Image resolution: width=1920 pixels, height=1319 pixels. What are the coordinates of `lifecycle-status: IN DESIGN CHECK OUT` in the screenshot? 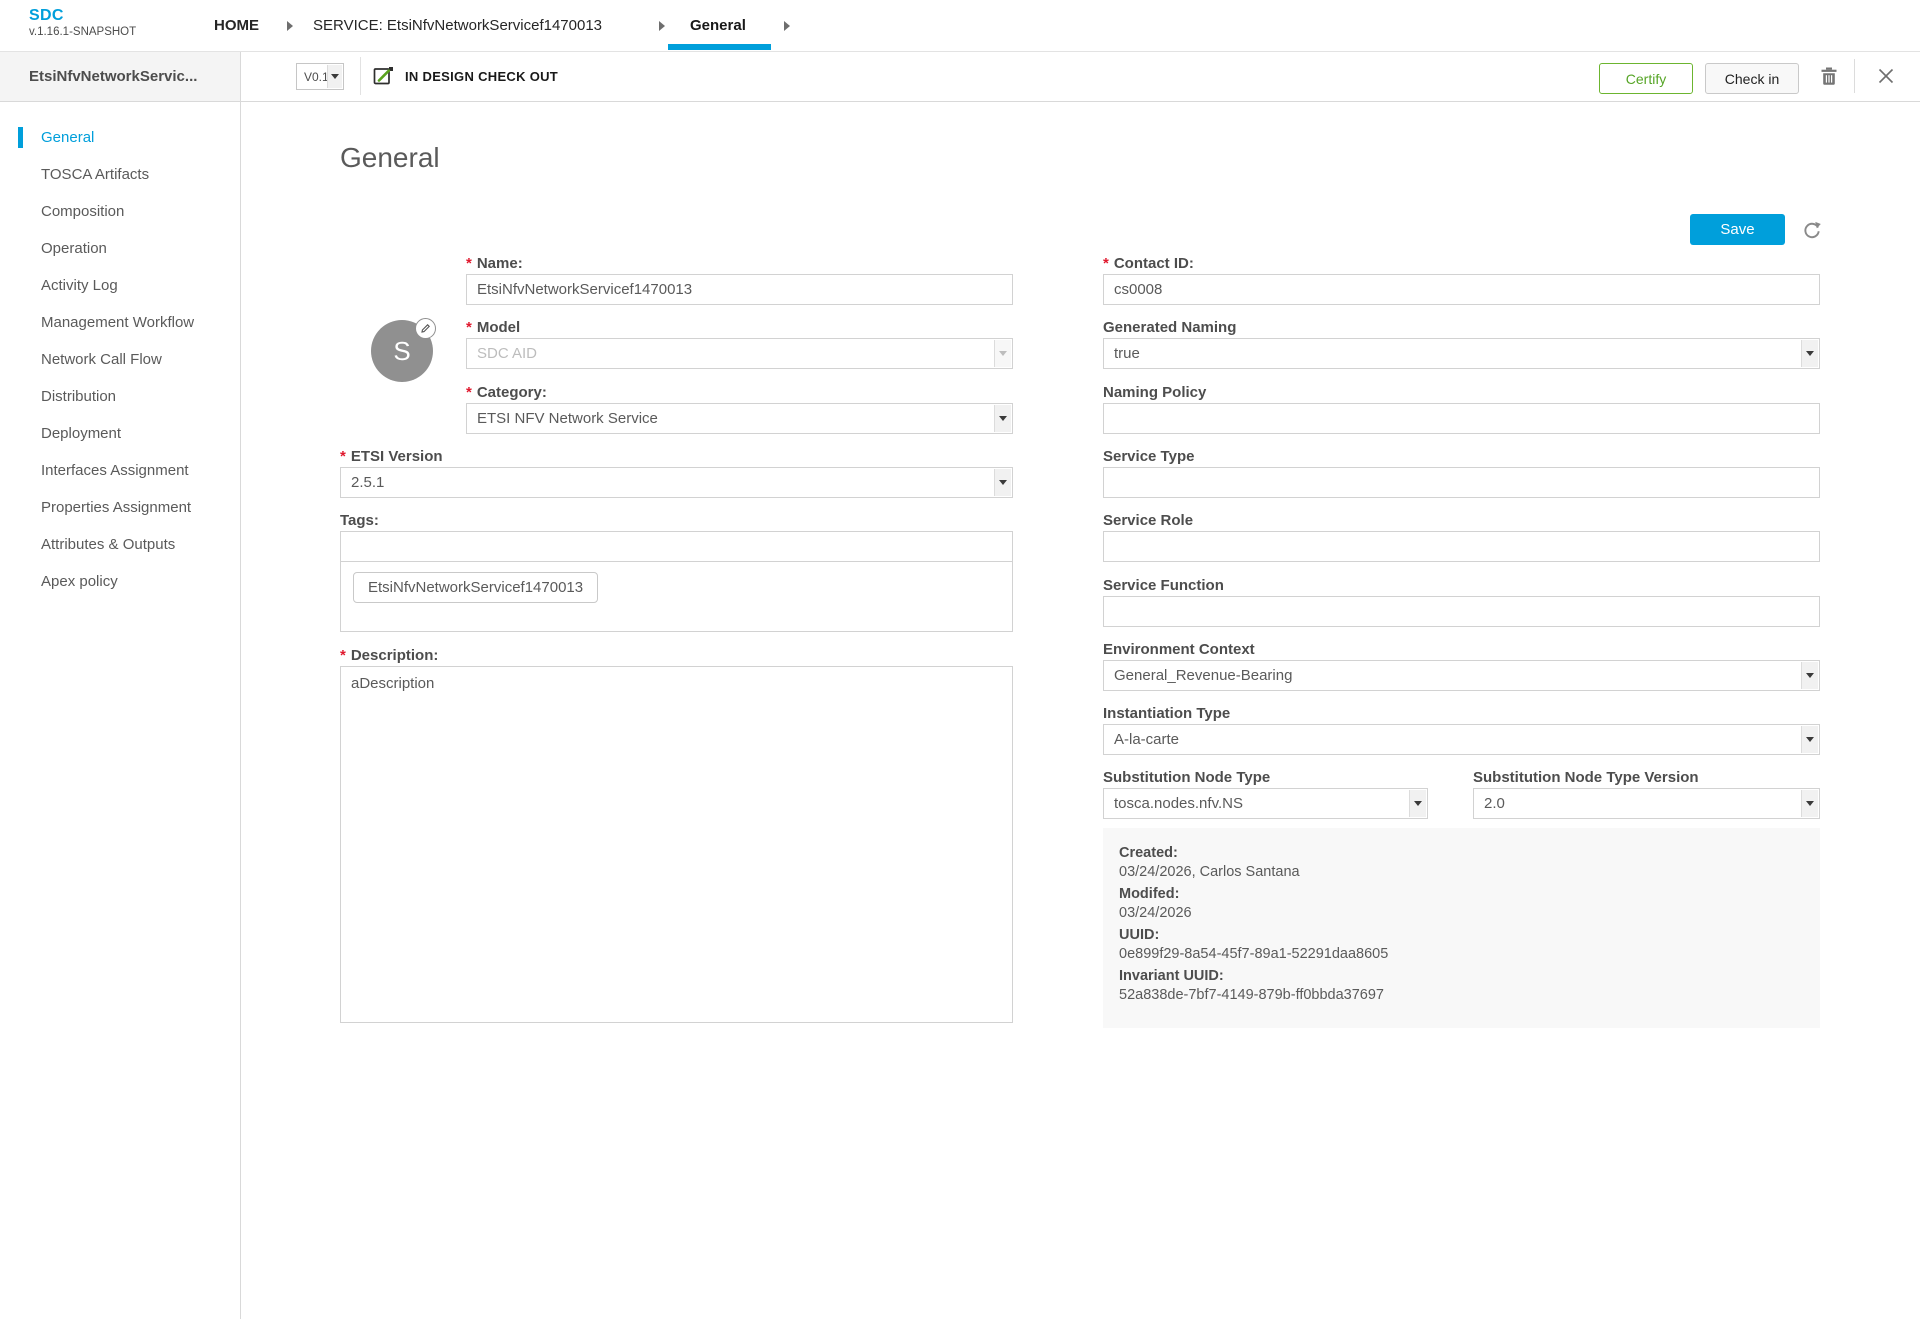 It's located at (465, 76).